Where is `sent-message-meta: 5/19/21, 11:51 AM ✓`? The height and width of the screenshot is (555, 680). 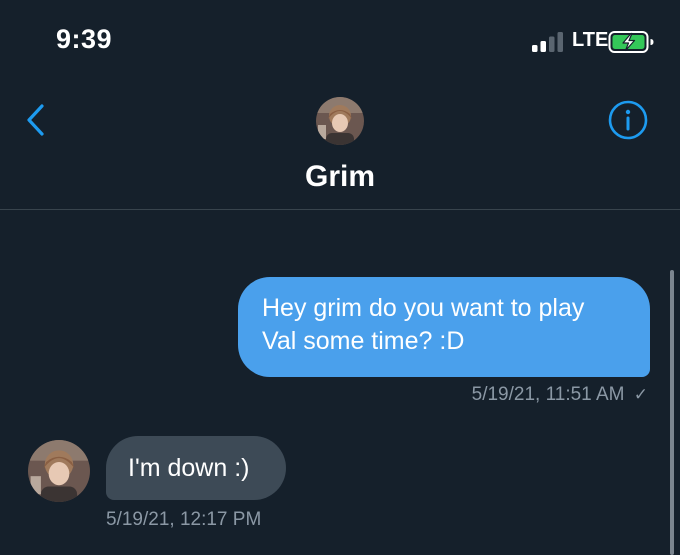 sent-message-meta: 5/19/21, 11:51 AM ✓ is located at coordinates (560, 395).